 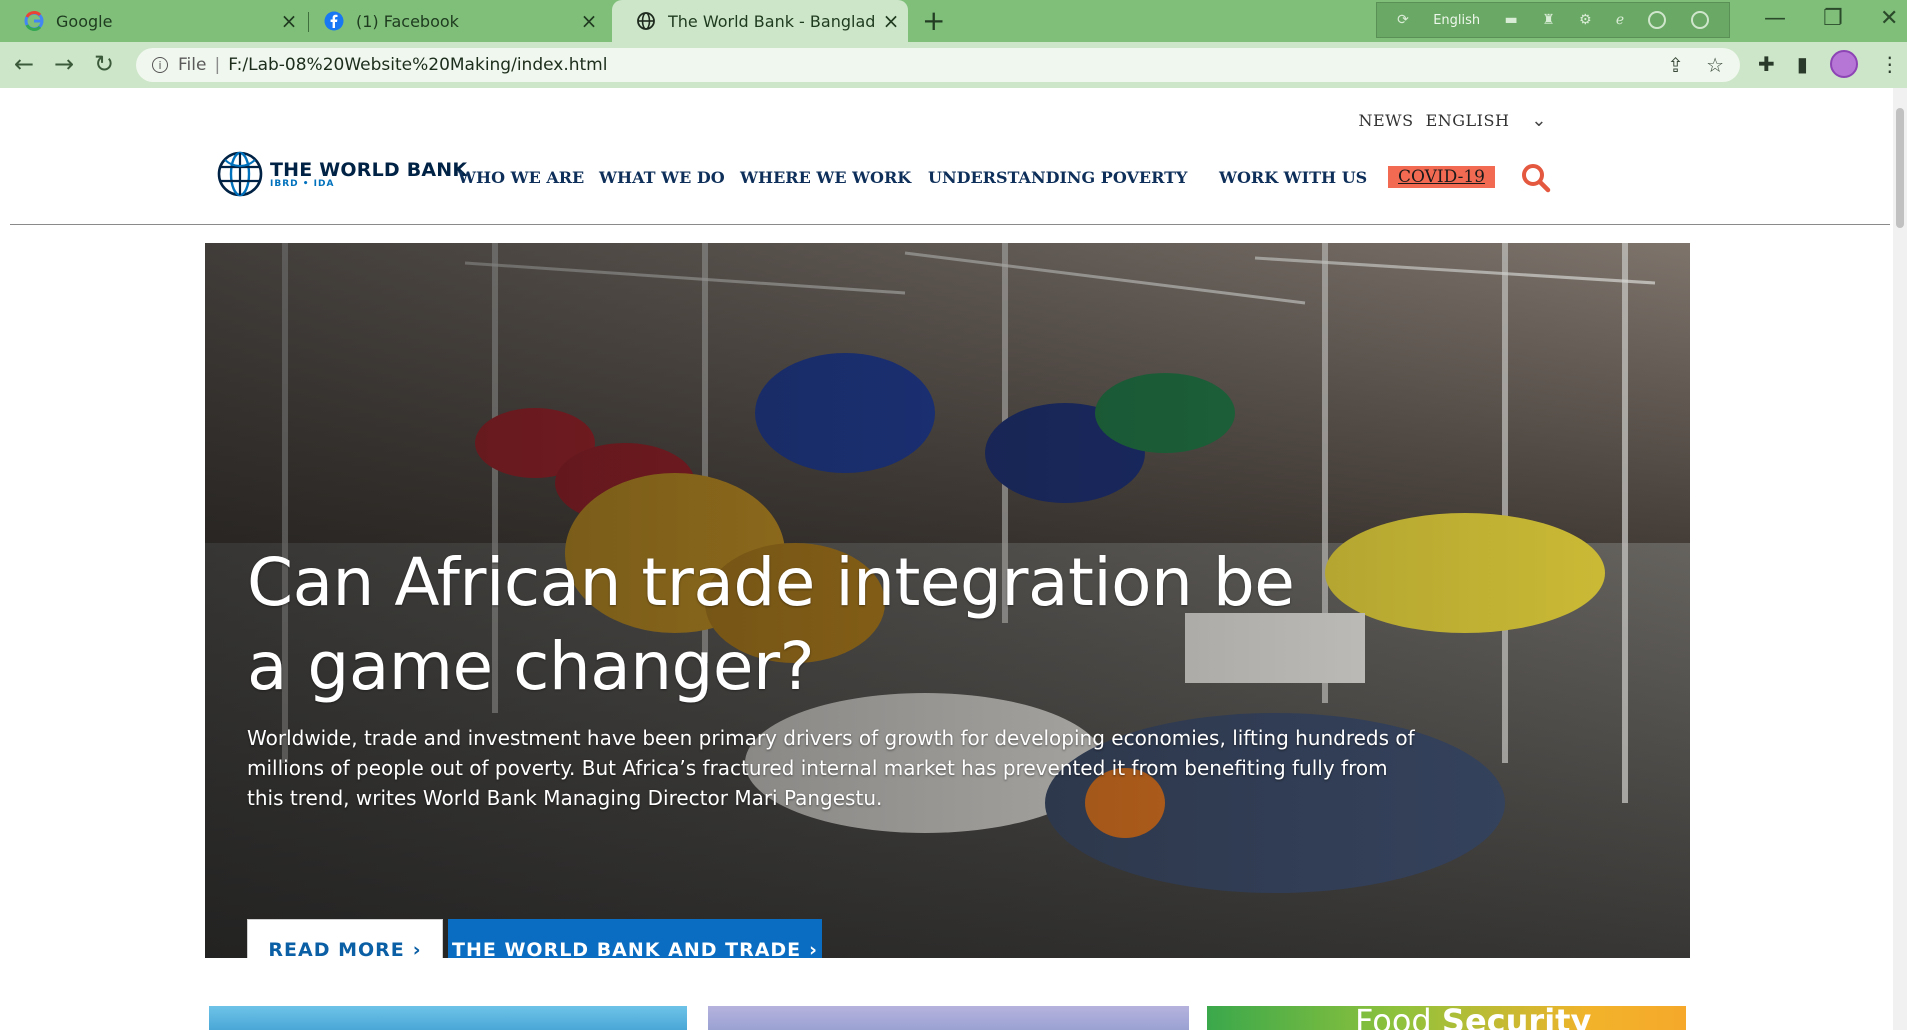 I want to click on tab-google: Google ×, so click(x=153, y=21).